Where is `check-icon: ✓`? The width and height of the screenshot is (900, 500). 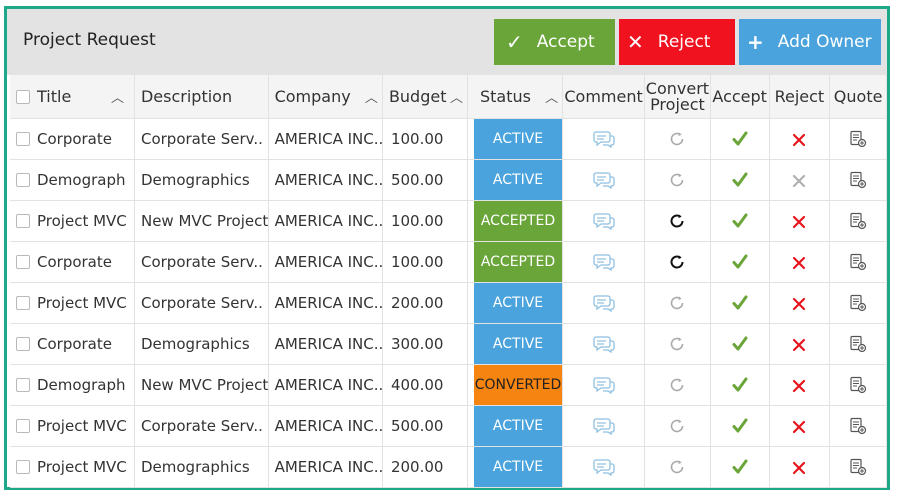 check-icon: ✓ is located at coordinates (514, 42).